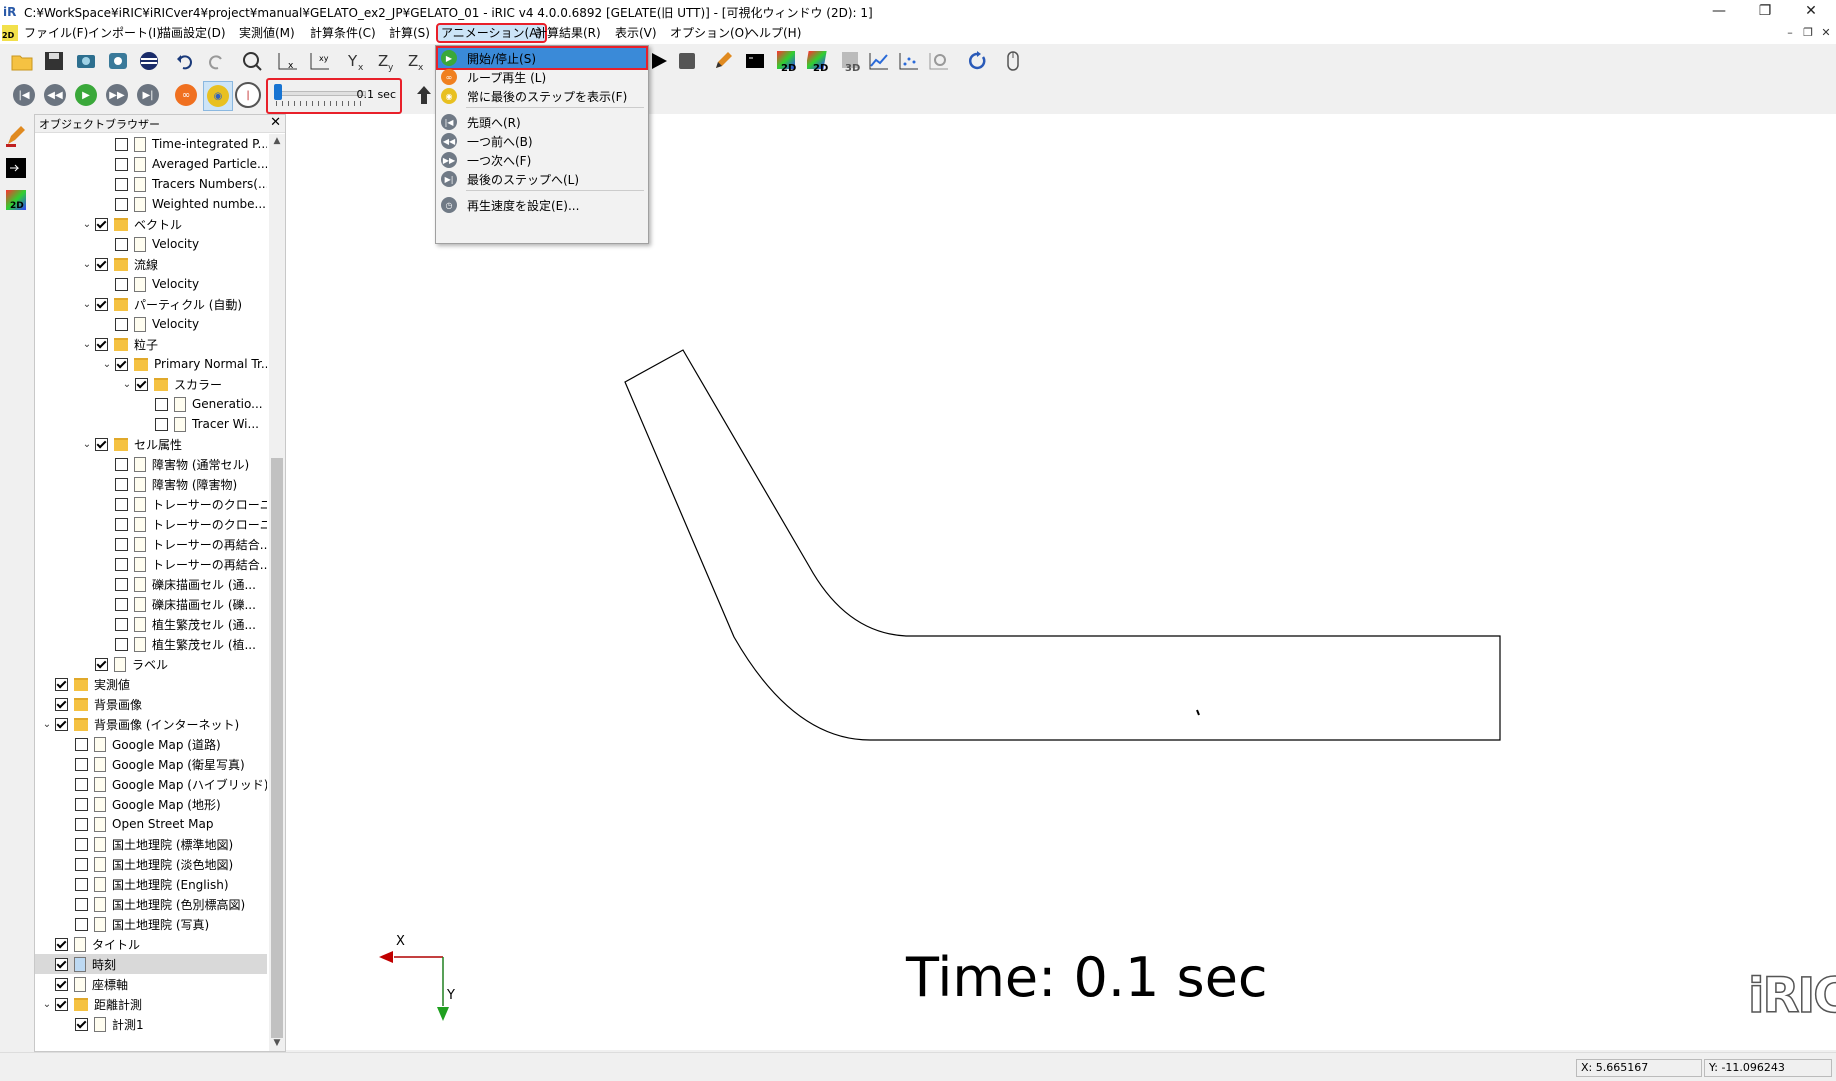 This screenshot has height=1081, width=1836. I want to click on follow-last-icon: ◉, so click(218, 96).